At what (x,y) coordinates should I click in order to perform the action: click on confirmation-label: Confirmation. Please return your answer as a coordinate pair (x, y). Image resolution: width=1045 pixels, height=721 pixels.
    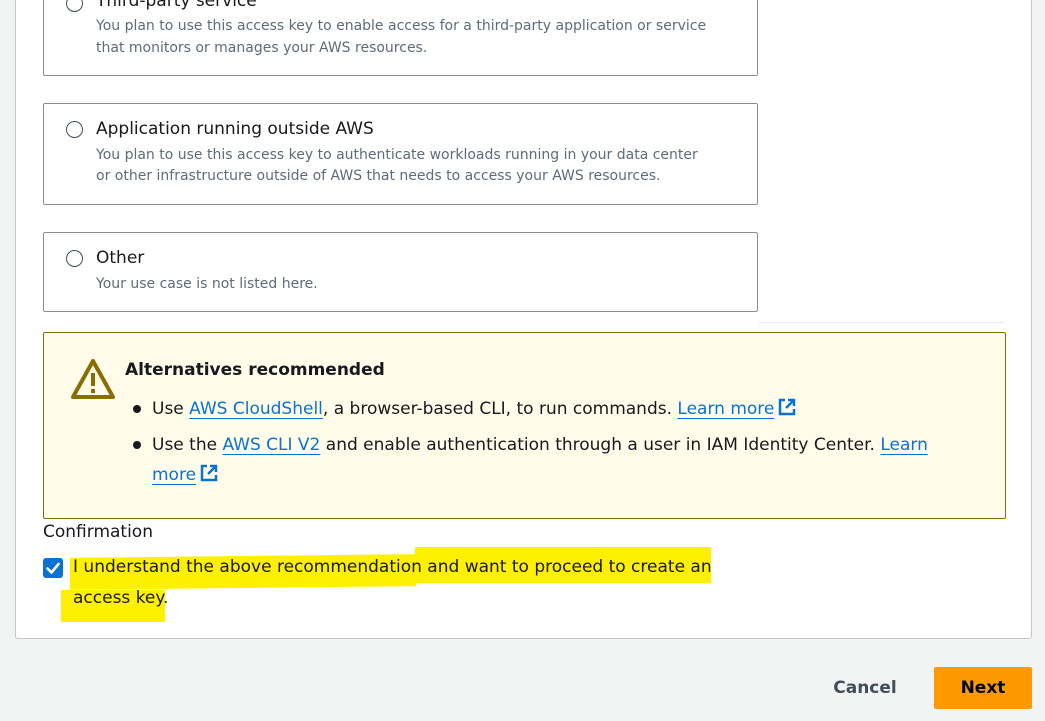
    Looking at the image, I should click on (98, 532).